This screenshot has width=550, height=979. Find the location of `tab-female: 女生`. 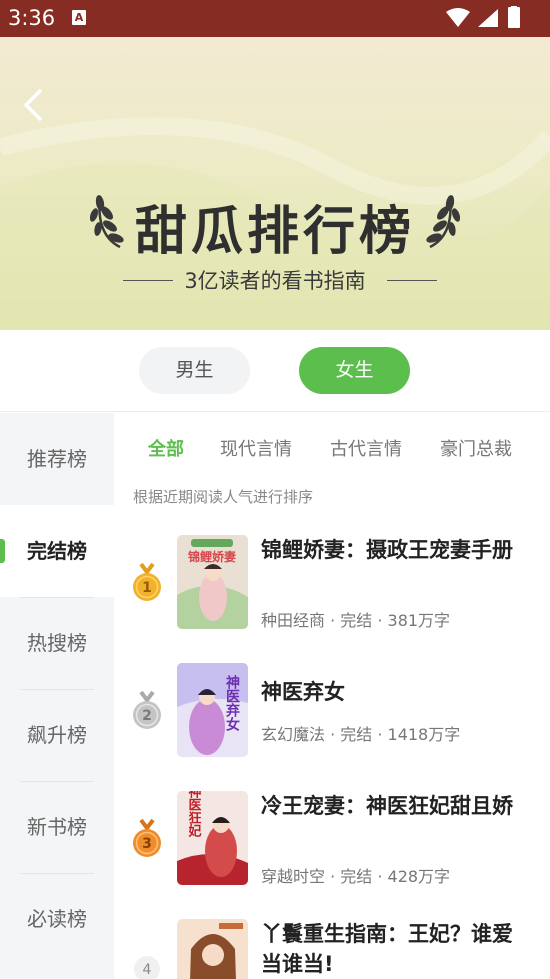

tab-female: 女生 is located at coordinates (354, 370).